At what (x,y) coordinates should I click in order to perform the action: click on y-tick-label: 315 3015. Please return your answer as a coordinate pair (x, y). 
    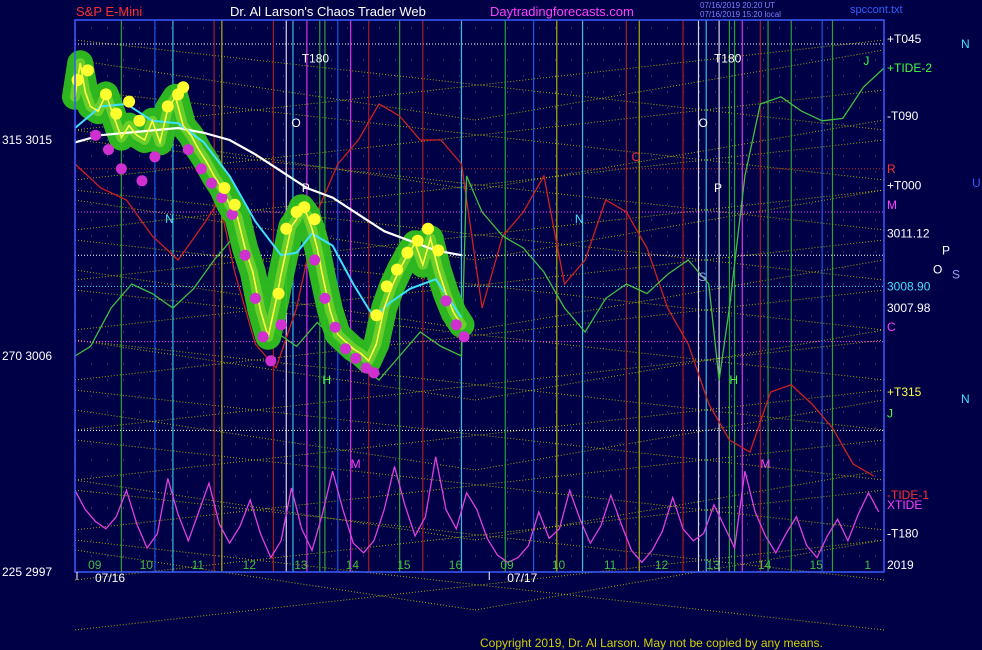
    Looking at the image, I should click on (27, 140).